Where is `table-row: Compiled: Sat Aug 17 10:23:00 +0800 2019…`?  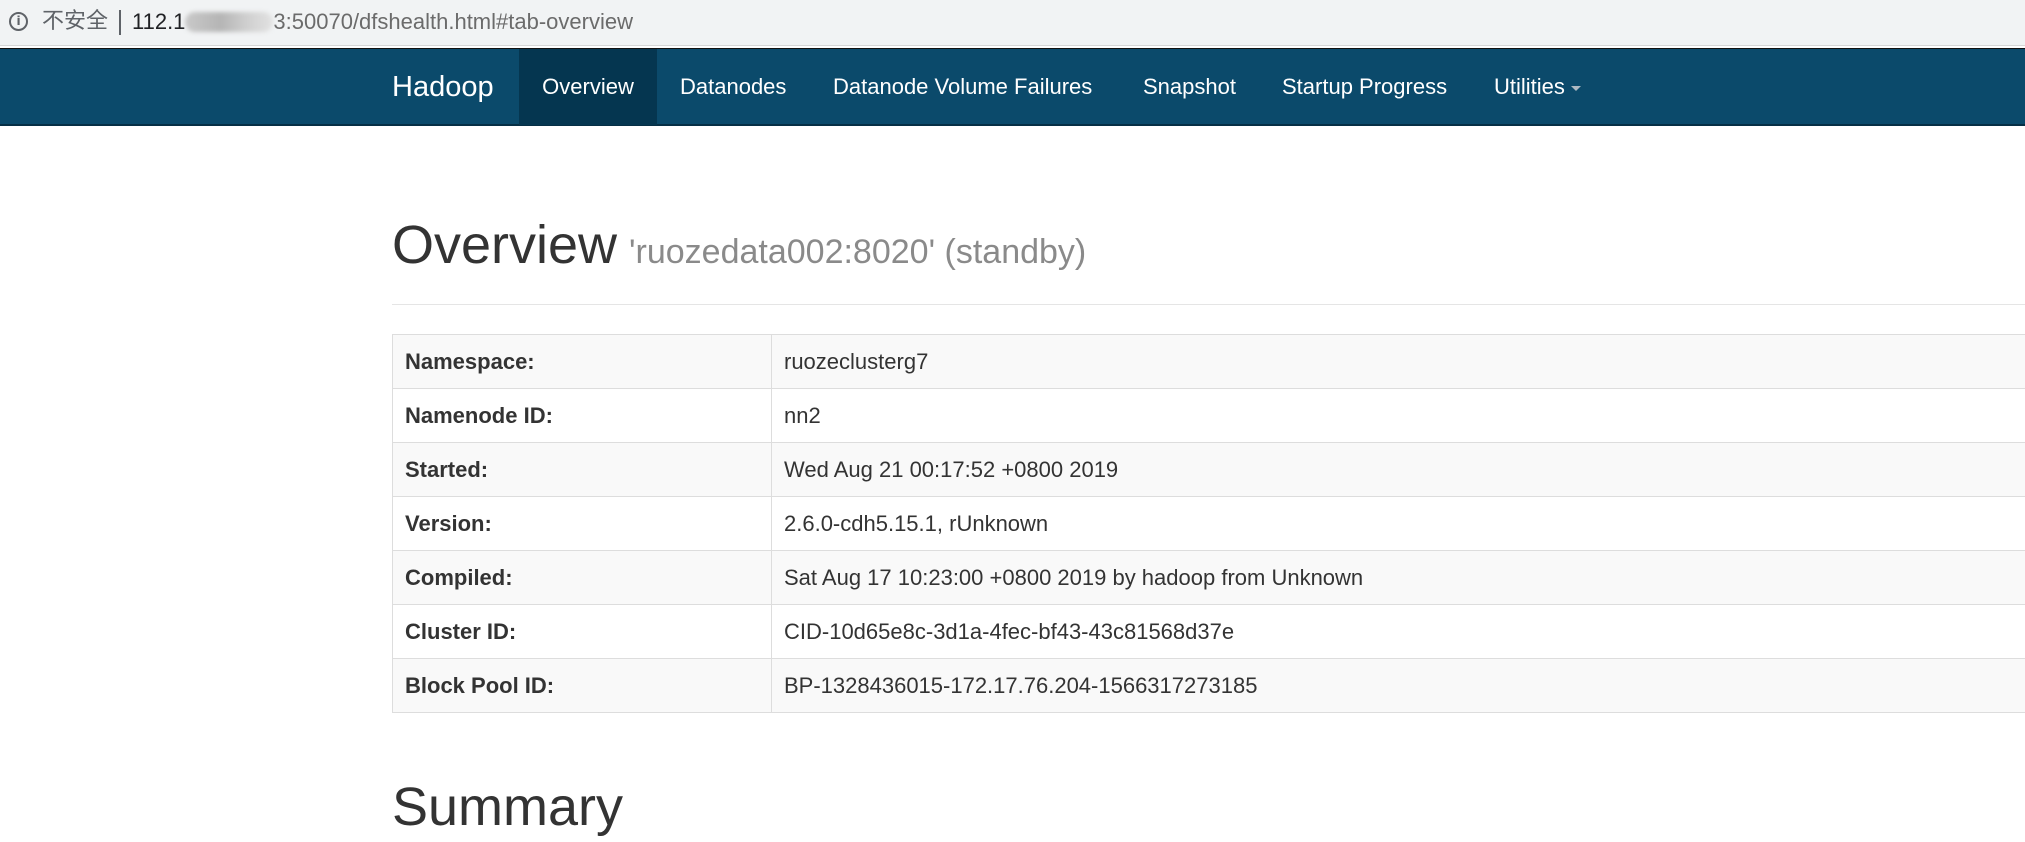
table-row: Compiled: Sat Aug 17 10:23:00 +0800 2019… is located at coordinates (1209, 578).